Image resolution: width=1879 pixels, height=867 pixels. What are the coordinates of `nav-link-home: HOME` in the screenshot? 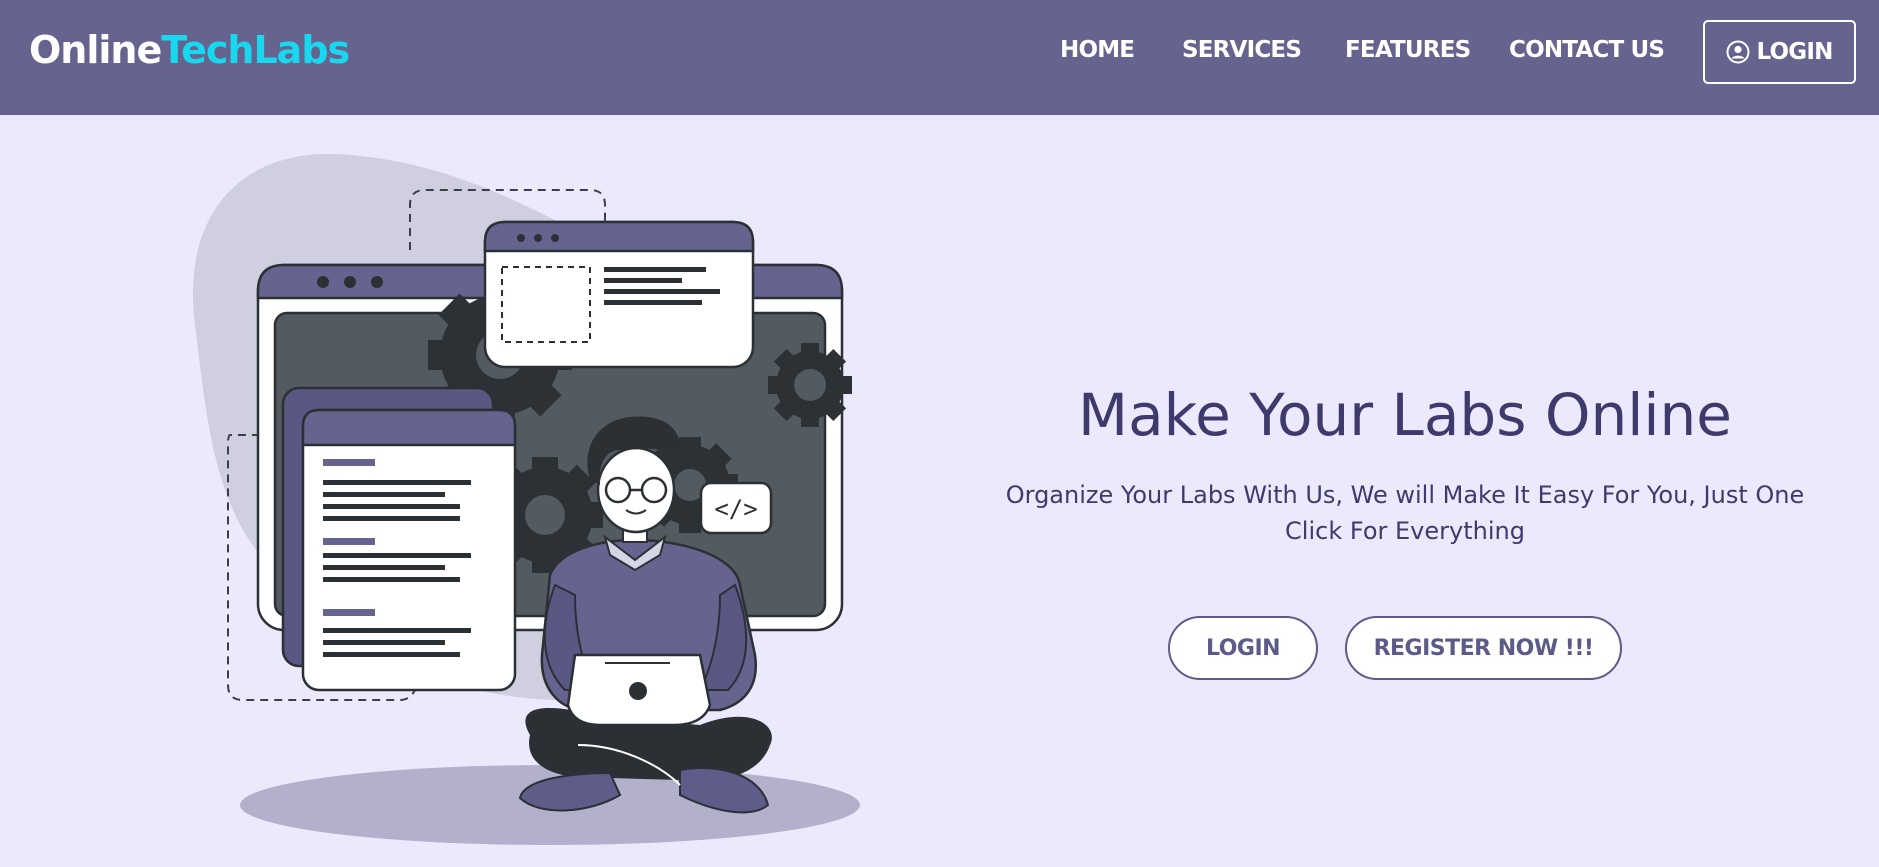 It's located at (1097, 50).